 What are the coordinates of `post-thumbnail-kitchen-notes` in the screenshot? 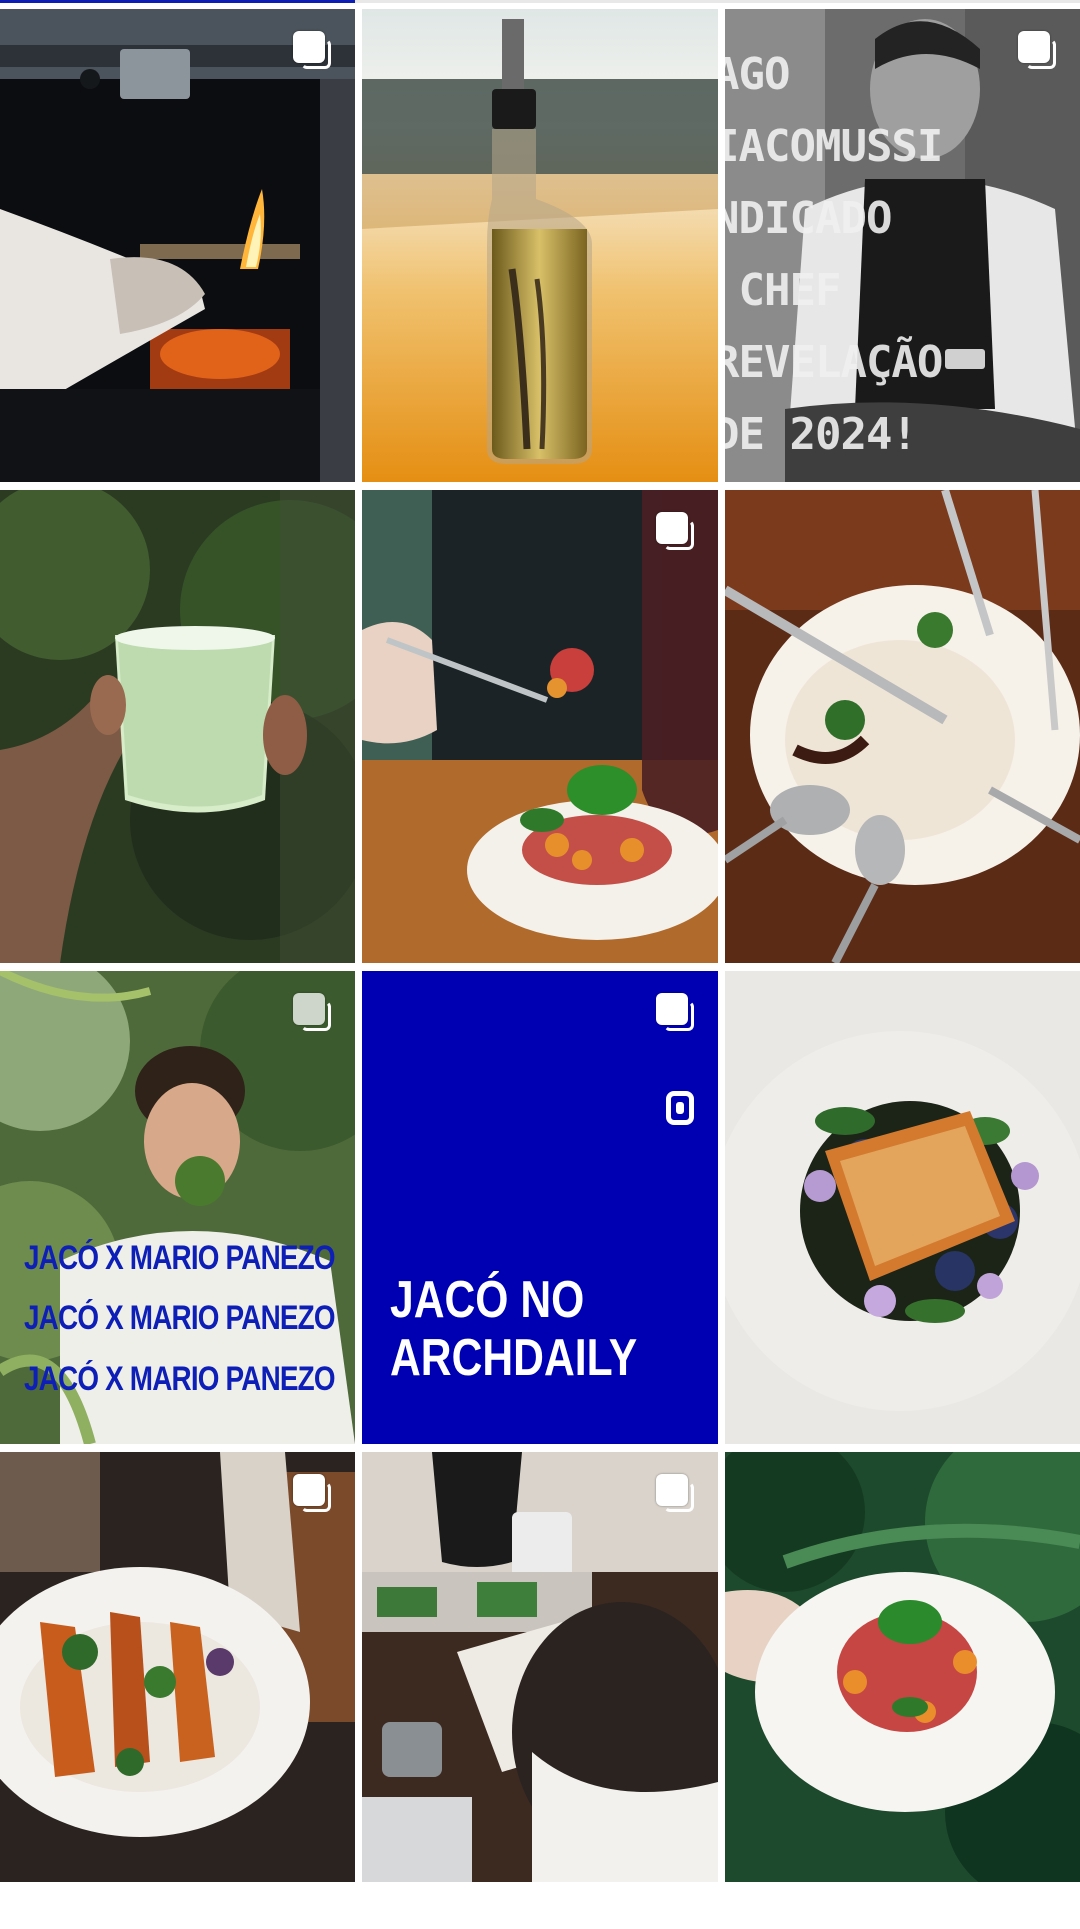 It's located at (540, 1667).